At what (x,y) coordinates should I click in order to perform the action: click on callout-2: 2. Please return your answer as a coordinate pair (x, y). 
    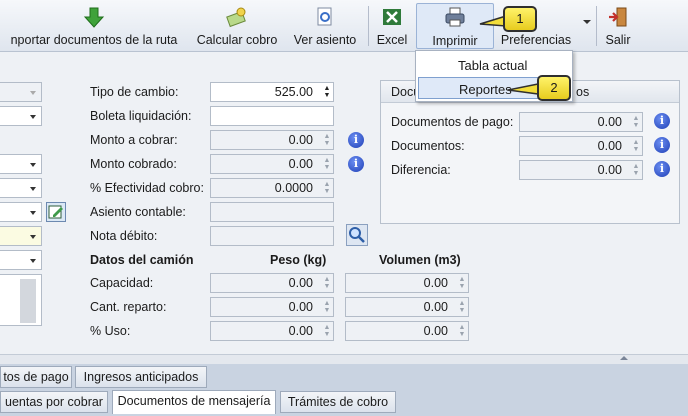
    Looking at the image, I should click on (554, 88).